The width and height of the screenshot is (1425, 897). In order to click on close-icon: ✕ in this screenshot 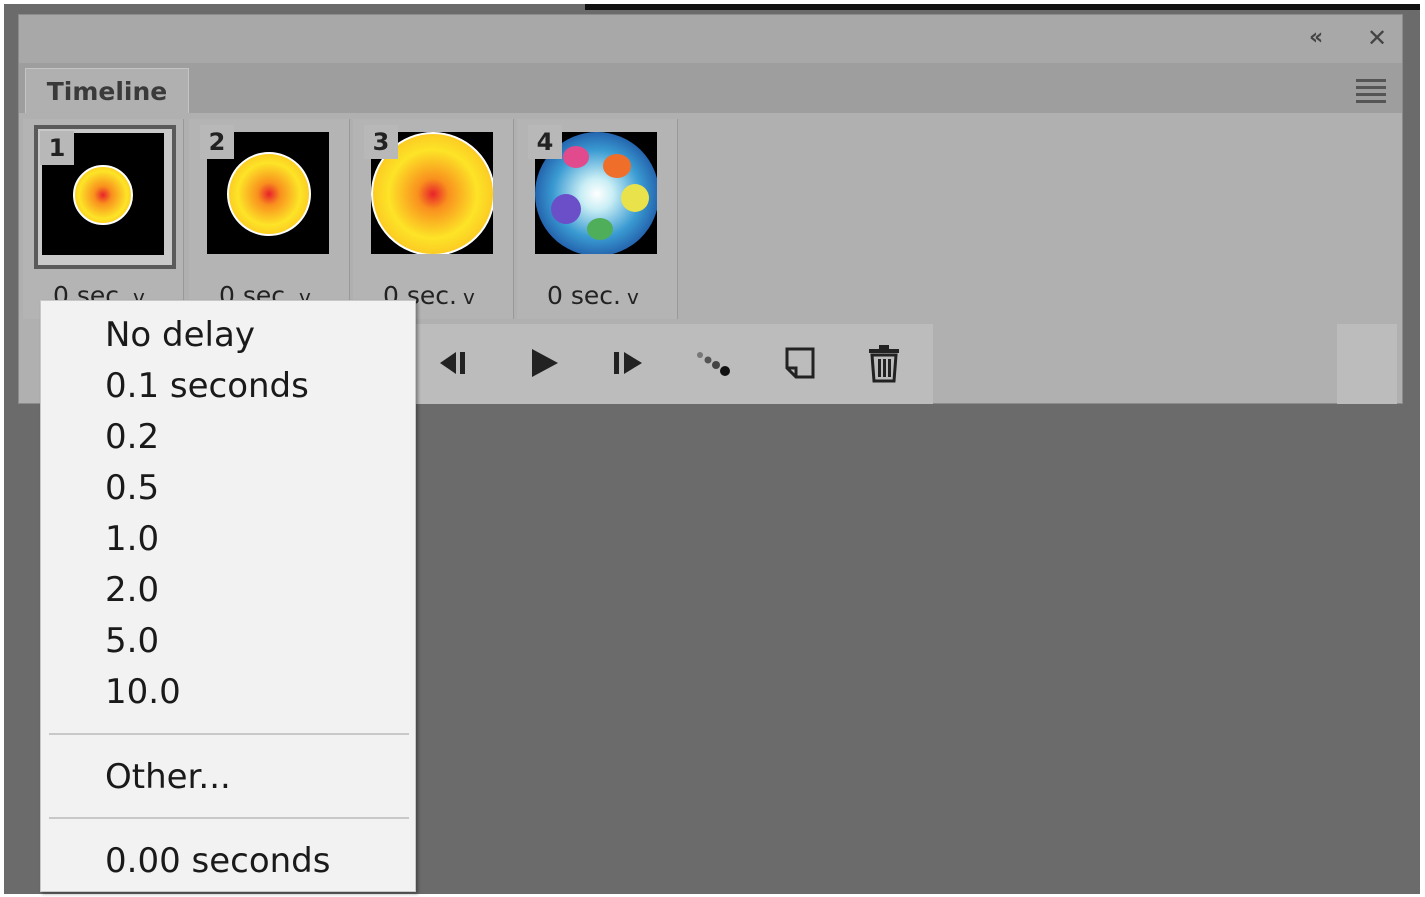, I will do `click(1377, 38)`.